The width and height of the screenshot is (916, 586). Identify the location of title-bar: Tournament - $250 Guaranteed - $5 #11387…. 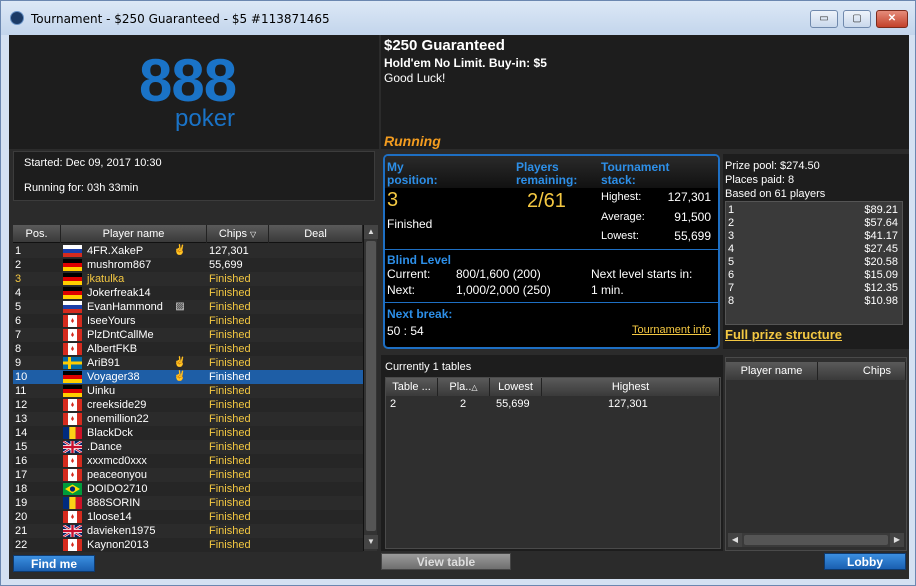
(458, 18).